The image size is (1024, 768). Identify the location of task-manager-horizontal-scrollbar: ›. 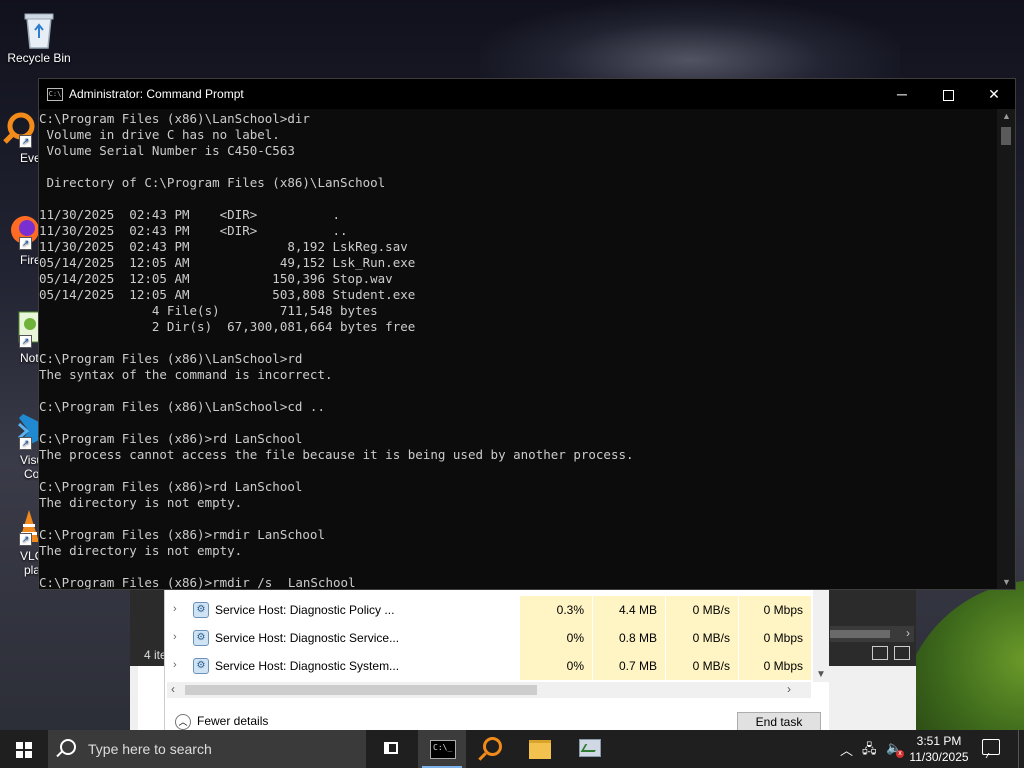
(872, 634).